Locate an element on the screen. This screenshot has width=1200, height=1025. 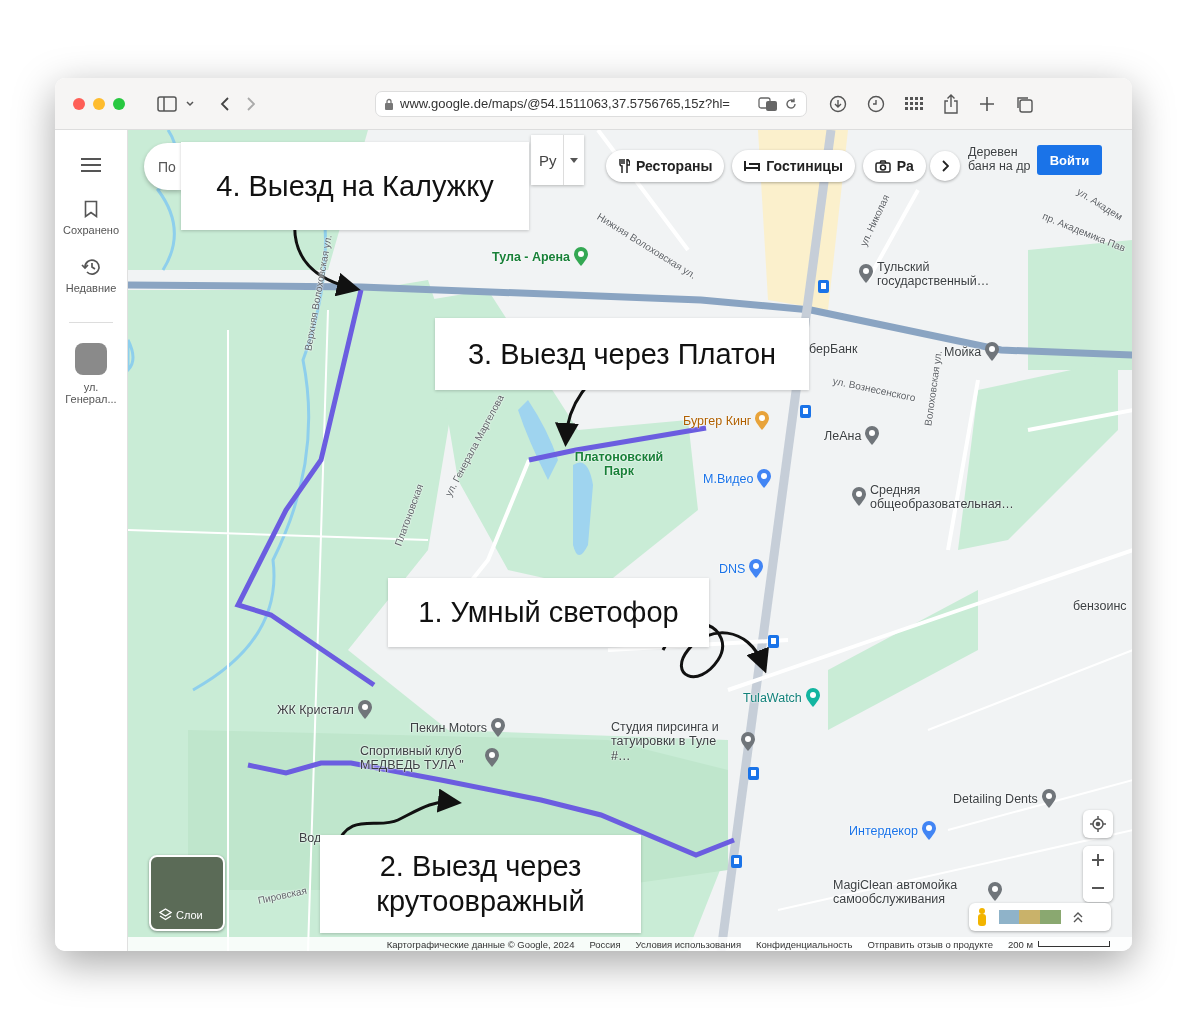
chevron-right-icon is located at coordinates (944, 166).